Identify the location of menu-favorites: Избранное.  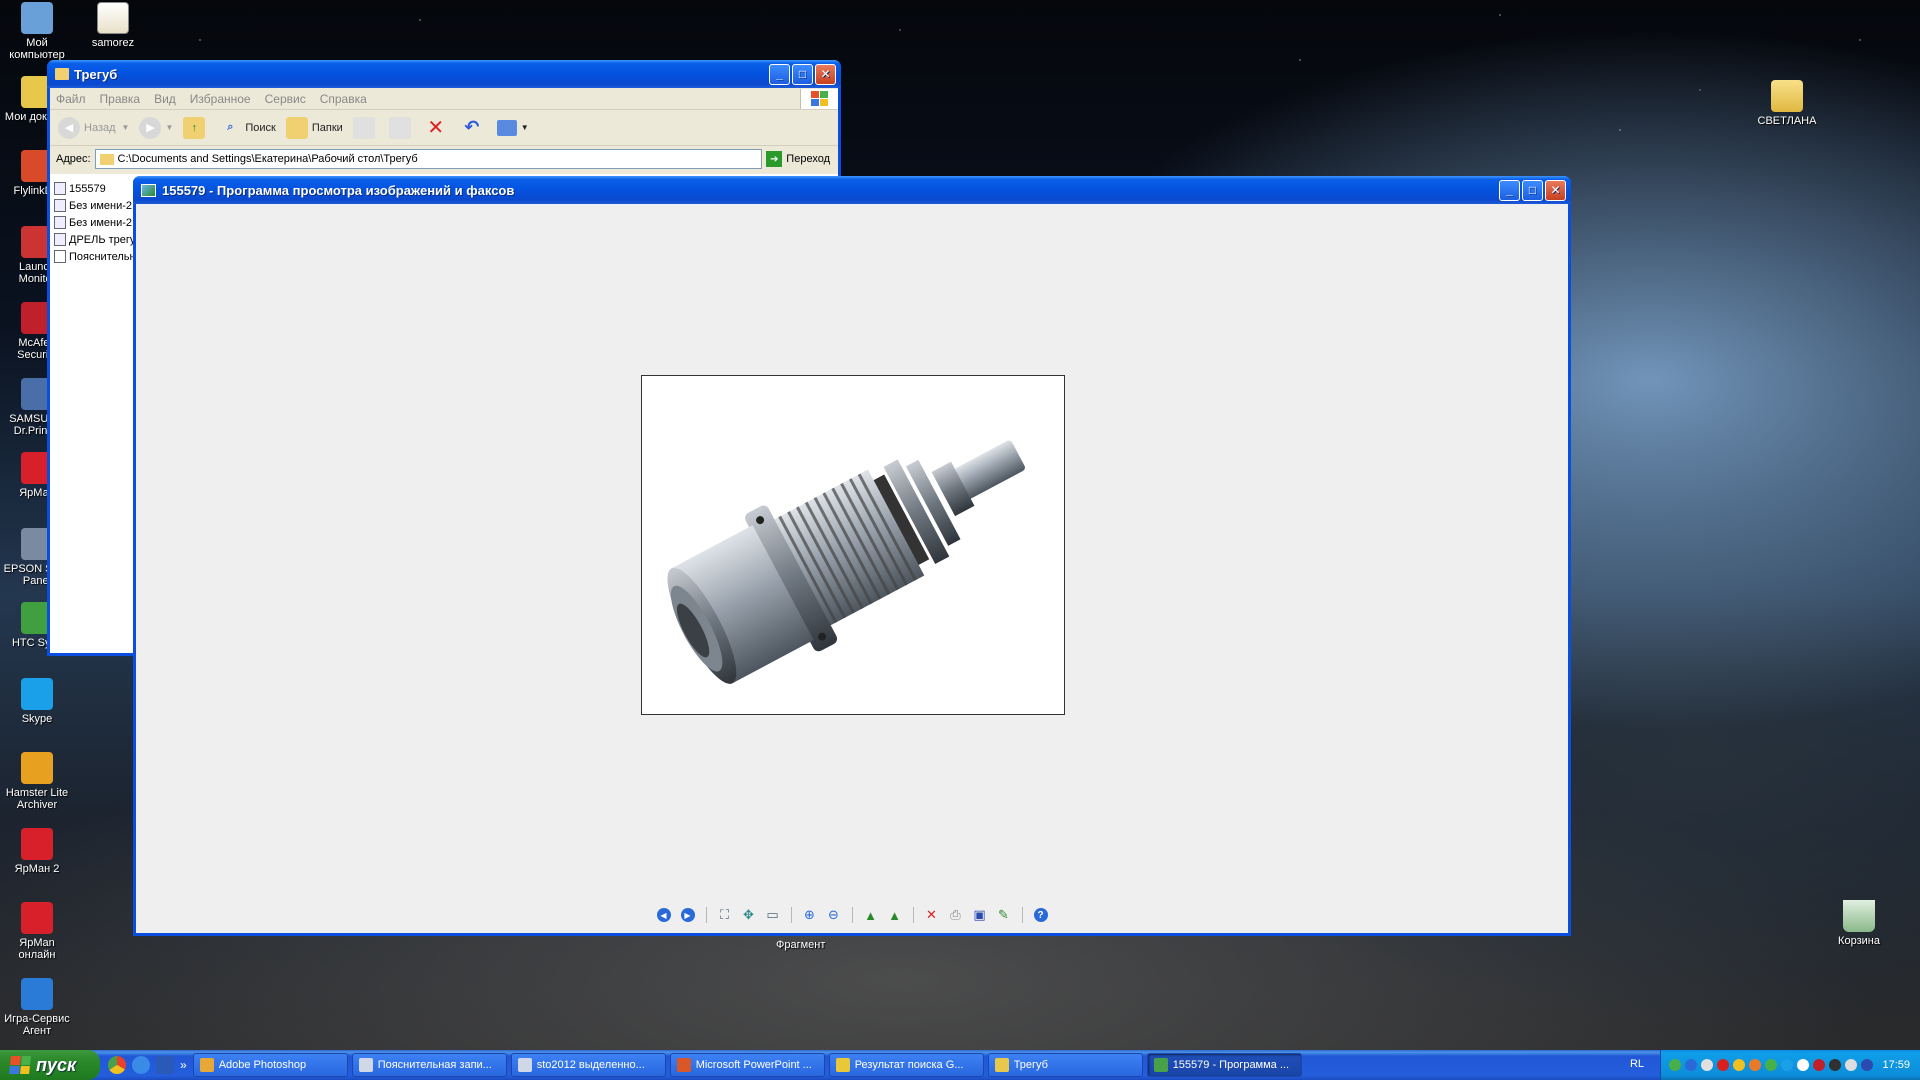
(220, 99).